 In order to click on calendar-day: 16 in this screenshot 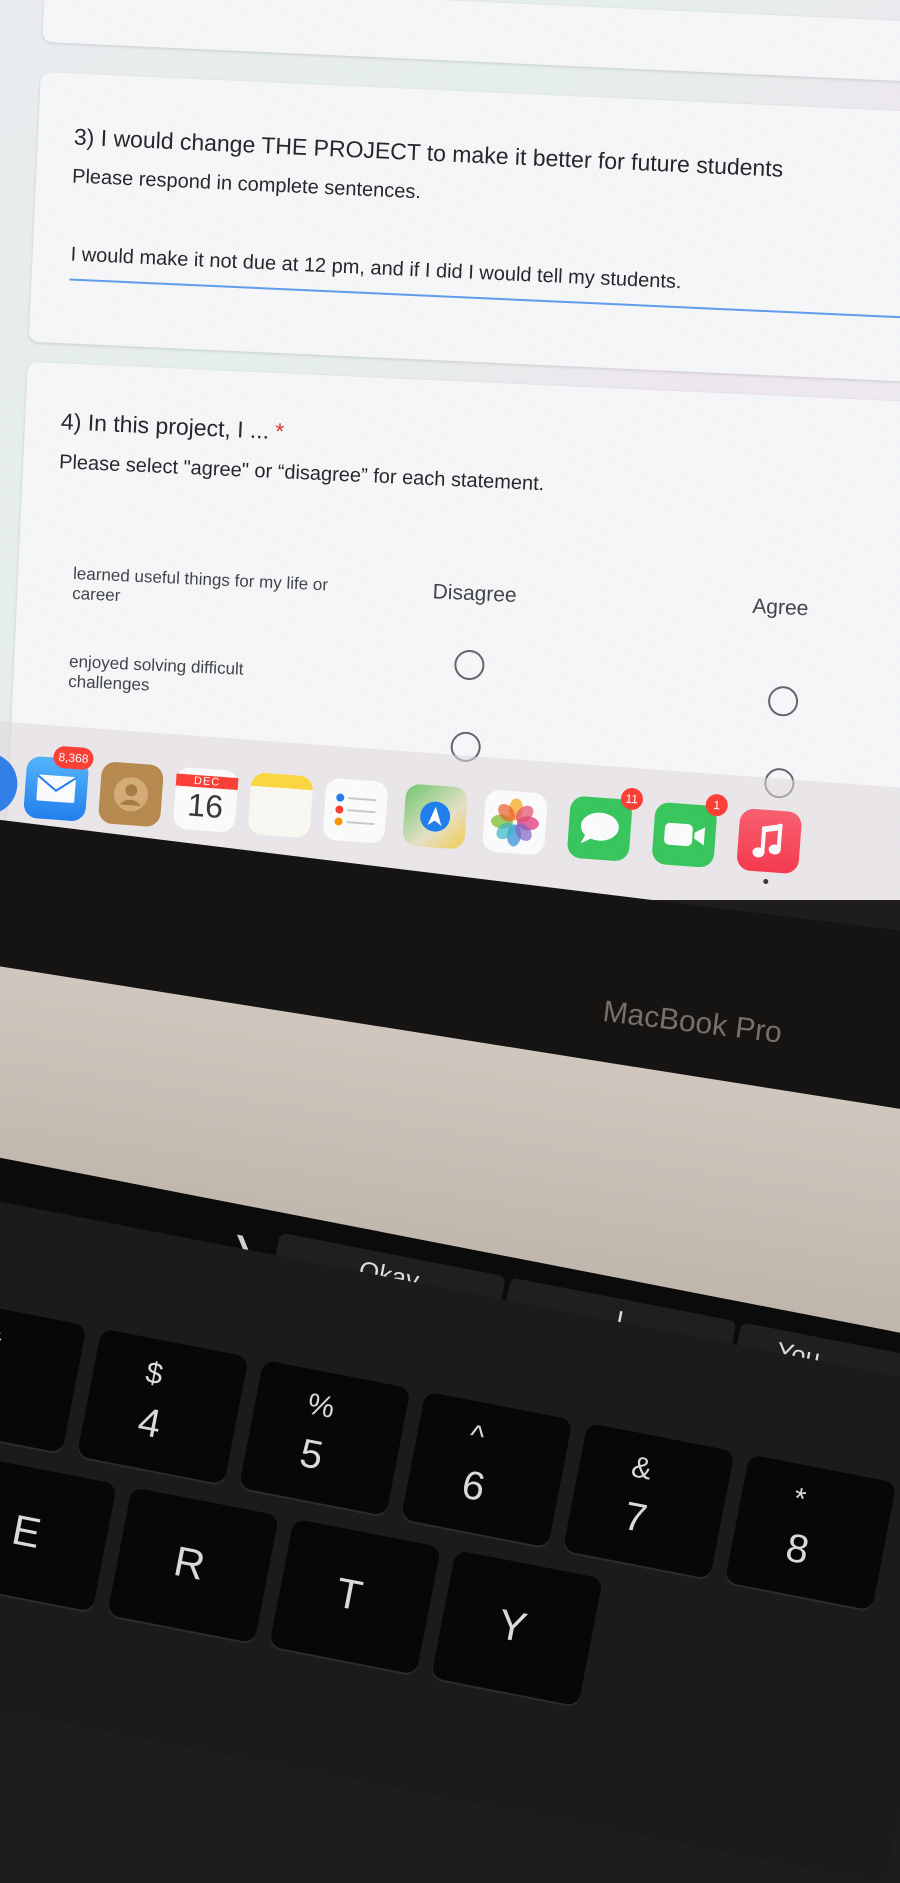, I will do `click(205, 805)`.